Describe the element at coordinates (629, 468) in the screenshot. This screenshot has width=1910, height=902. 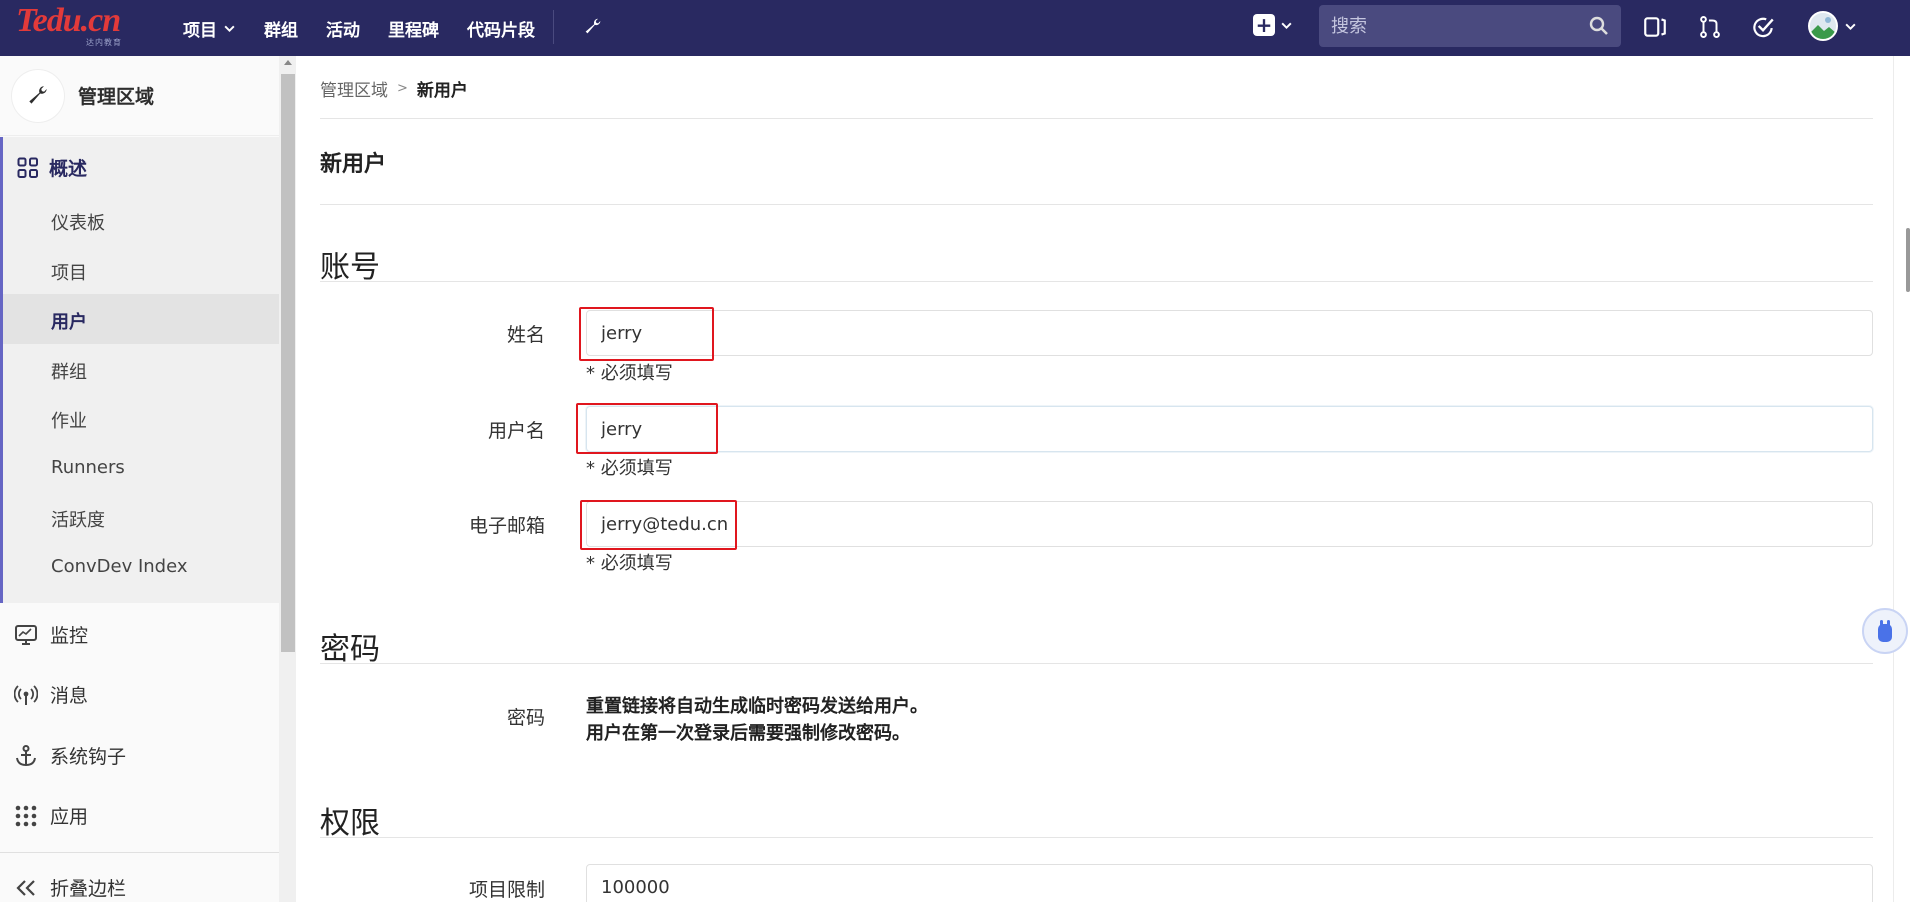
I see `username-required-hint: * 必须填写` at that location.